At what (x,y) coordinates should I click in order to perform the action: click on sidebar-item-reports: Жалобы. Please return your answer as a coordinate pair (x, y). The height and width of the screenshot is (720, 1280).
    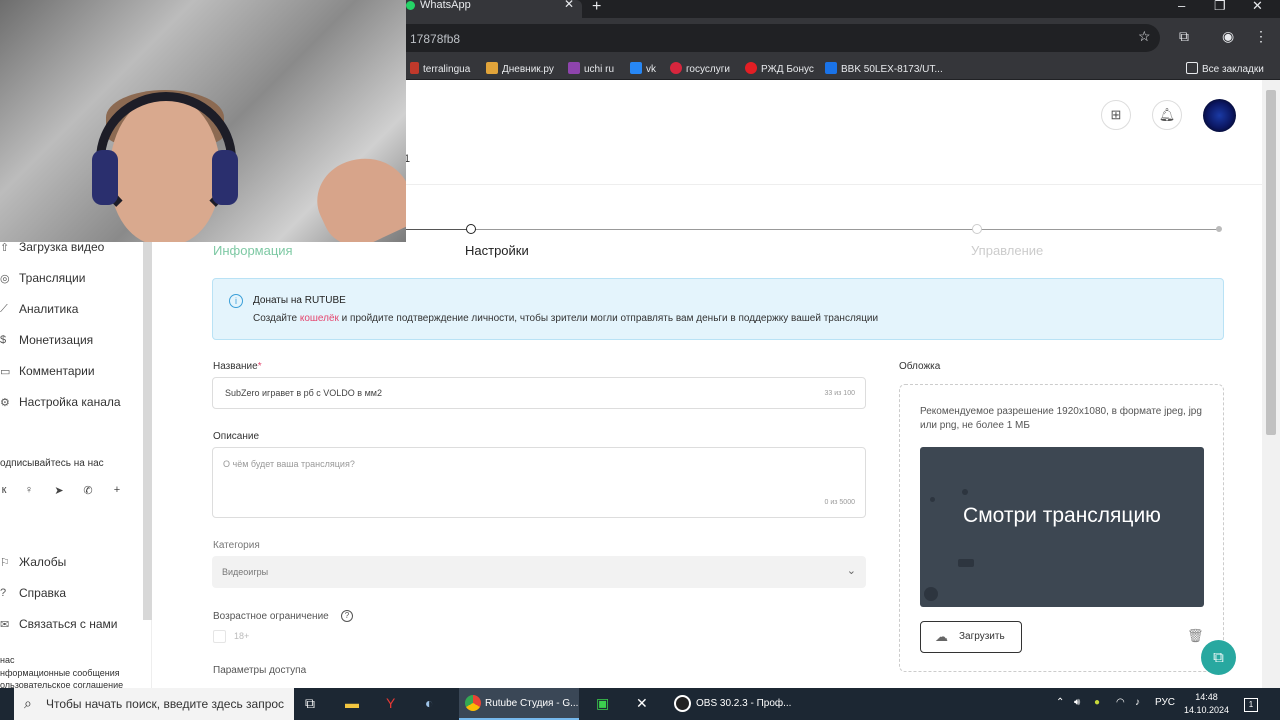
    Looking at the image, I should click on (42, 562).